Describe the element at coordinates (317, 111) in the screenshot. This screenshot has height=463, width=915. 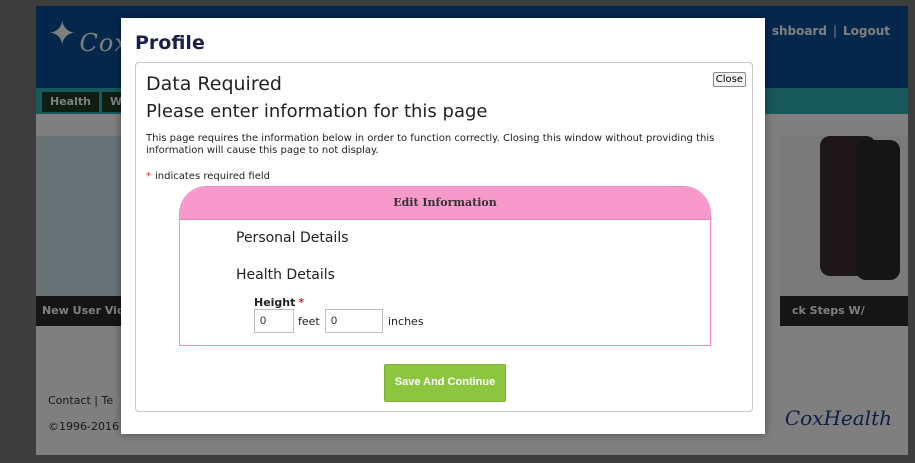
I see `panel-subheading: Please enter information for this page` at that location.